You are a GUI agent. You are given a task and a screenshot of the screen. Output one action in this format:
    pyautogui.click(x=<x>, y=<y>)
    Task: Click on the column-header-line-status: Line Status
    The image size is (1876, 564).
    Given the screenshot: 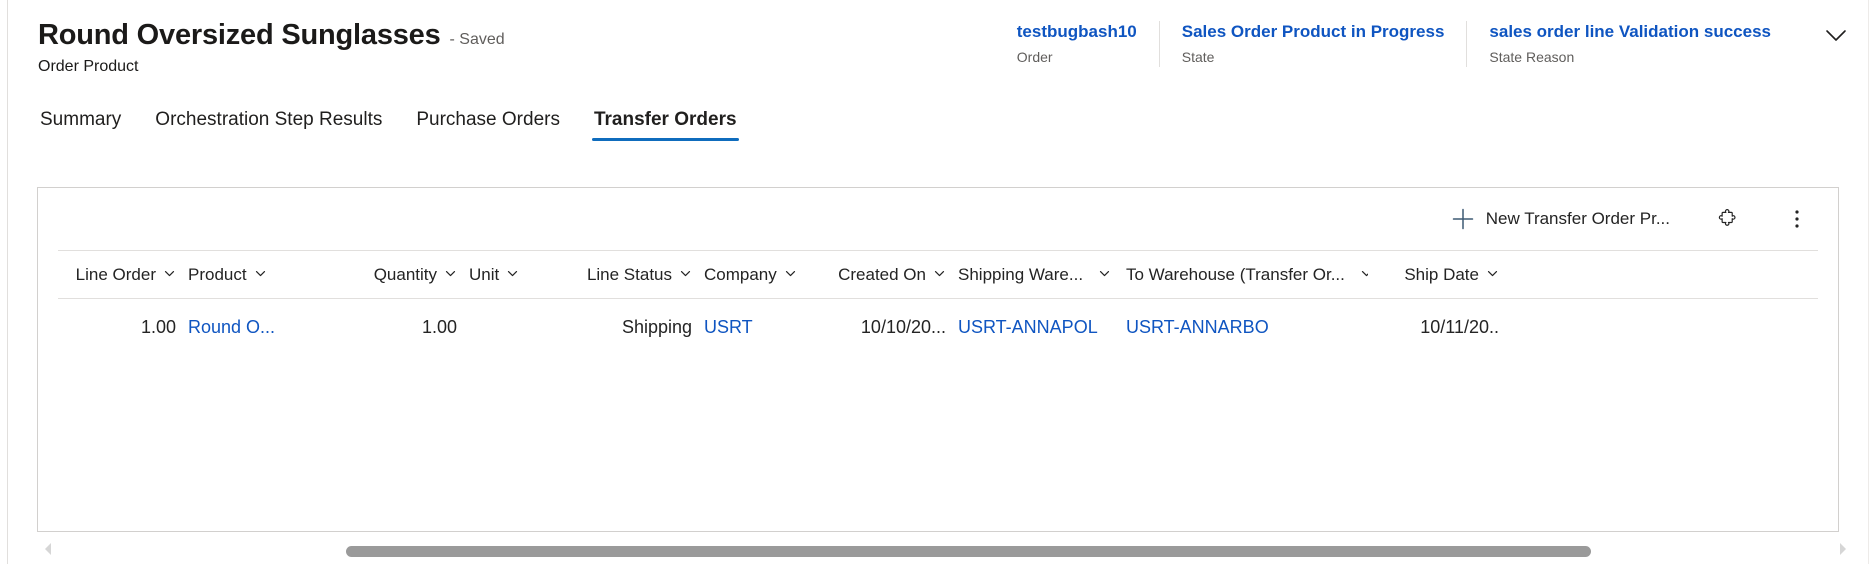 What is the action you would take?
    pyautogui.click(x=633, y=275)
    